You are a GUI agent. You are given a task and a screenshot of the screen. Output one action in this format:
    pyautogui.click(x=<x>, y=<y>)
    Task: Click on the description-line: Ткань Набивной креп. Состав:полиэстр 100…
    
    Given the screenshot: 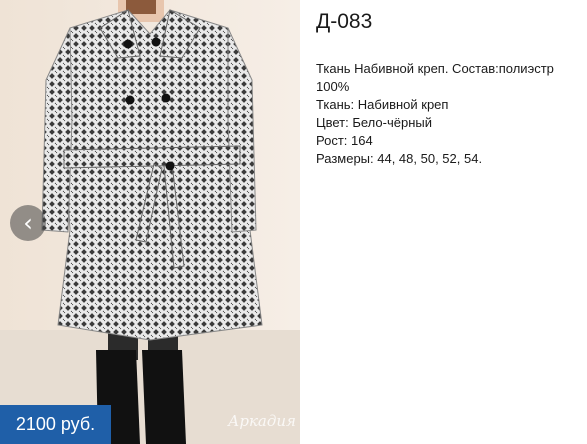 What is the action you would take?
    pyautogui.click(x=435, y=77)
    